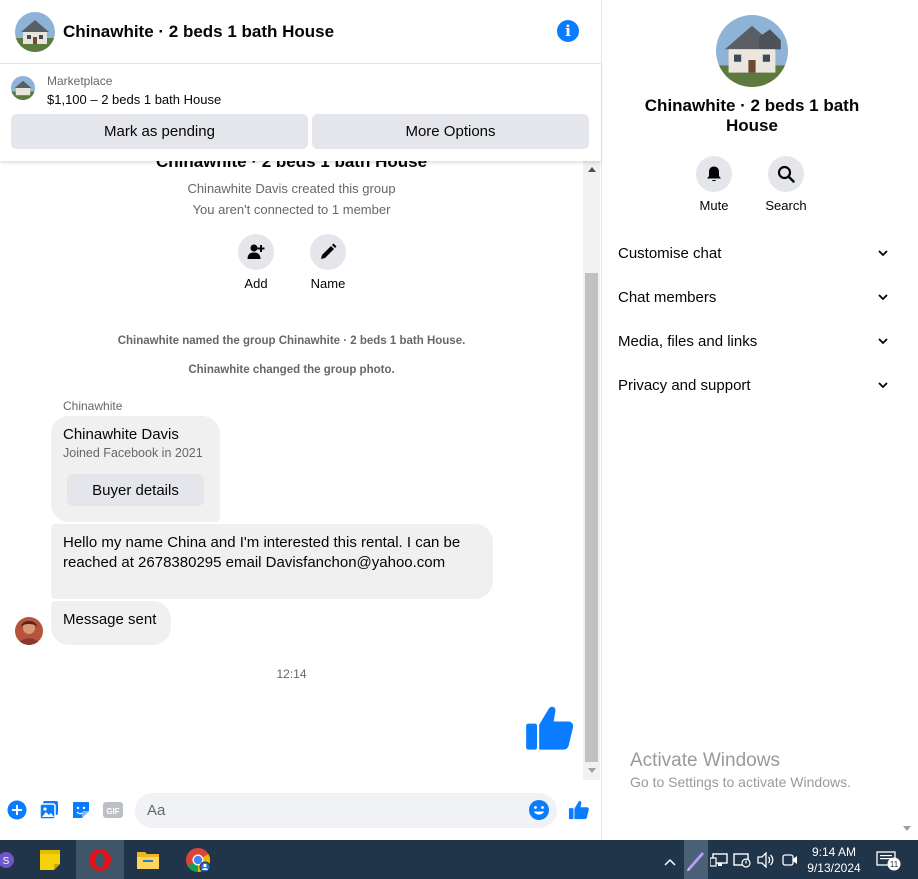 This screenshot has height=879, width=918. I want to click on chat-header: Chinawhite · 2 beds 1 bath House i, so click(300, 32).